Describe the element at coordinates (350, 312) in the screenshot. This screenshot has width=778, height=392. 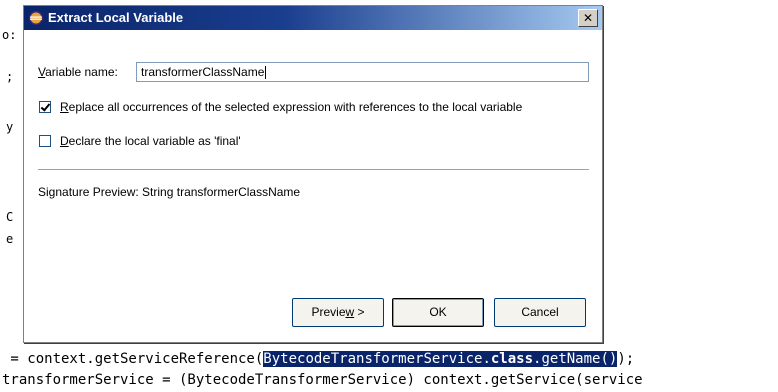
I see `mnemonic: w` at that location.